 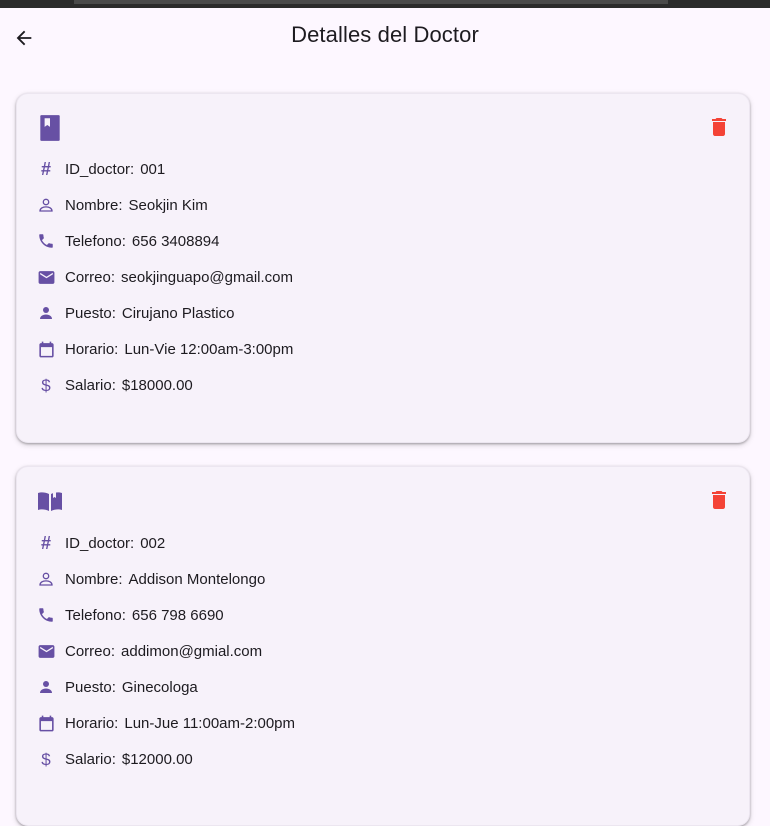 What do you see at coordinates (209, 349) in the screenshot?
I see `horario-value: Lun-Vie 12:00am-3:00pm` at bounding box center [209, 349].